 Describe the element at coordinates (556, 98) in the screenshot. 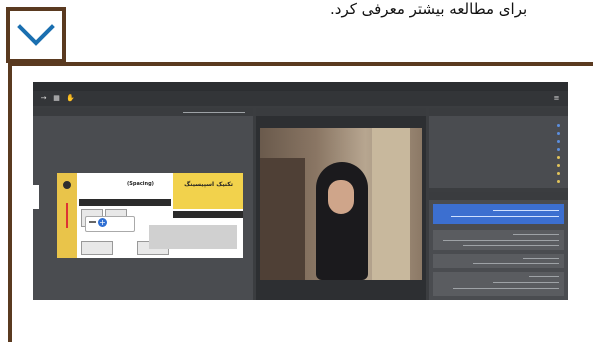

I see `menu-icon: ≡` at that location.